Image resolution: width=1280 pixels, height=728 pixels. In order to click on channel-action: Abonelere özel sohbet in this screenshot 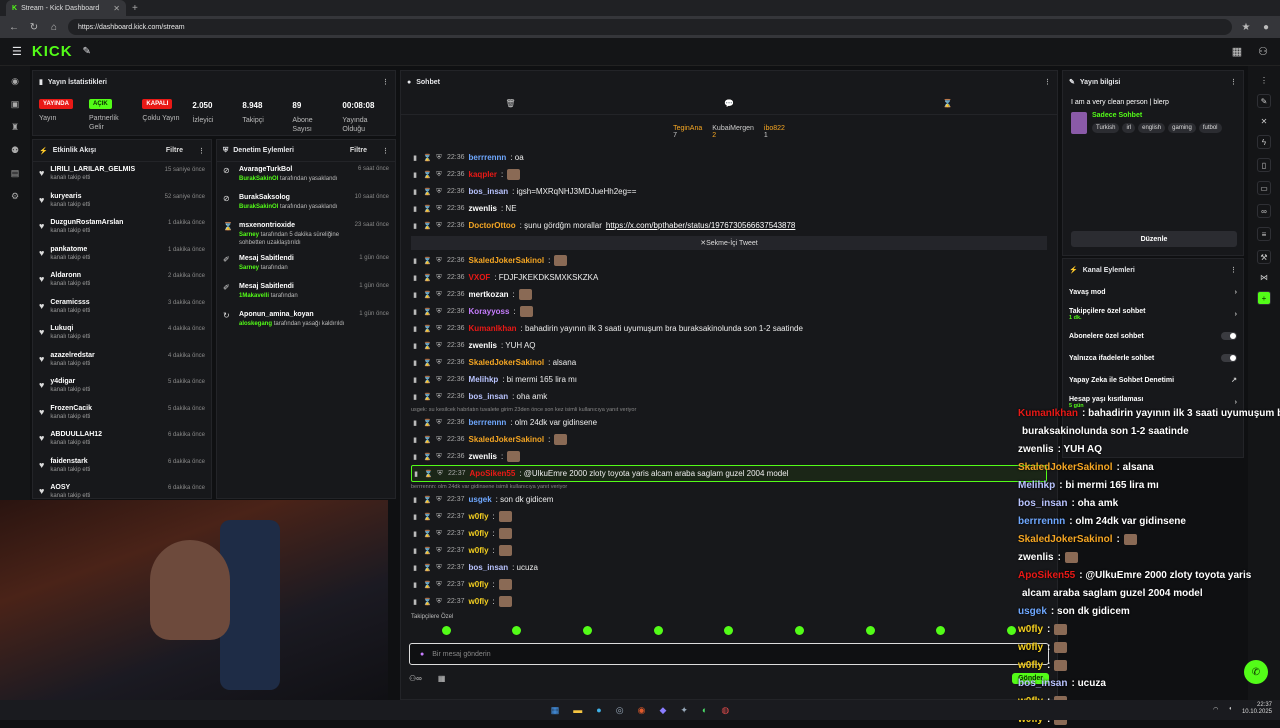, I will do `click(1153, 336)`.